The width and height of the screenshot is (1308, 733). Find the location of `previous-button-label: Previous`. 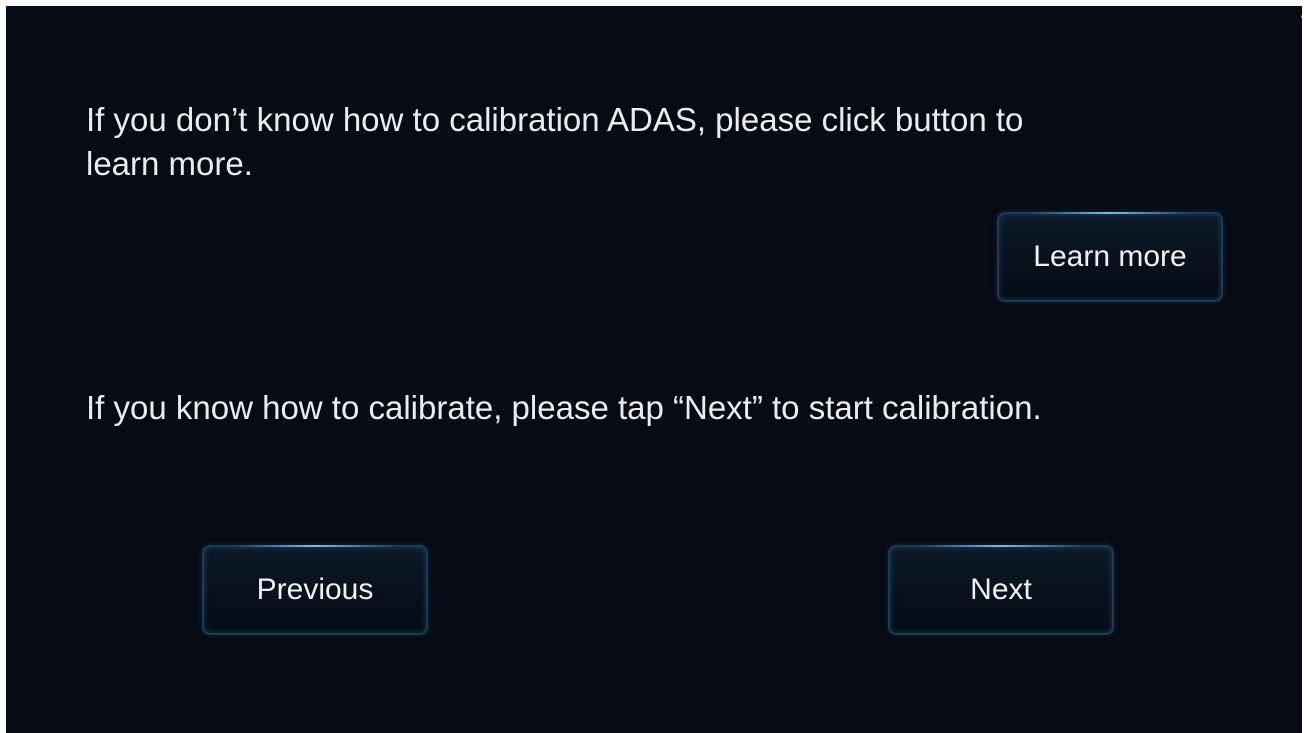

previous-button-label: Previous is located at coordinates (315, 589).